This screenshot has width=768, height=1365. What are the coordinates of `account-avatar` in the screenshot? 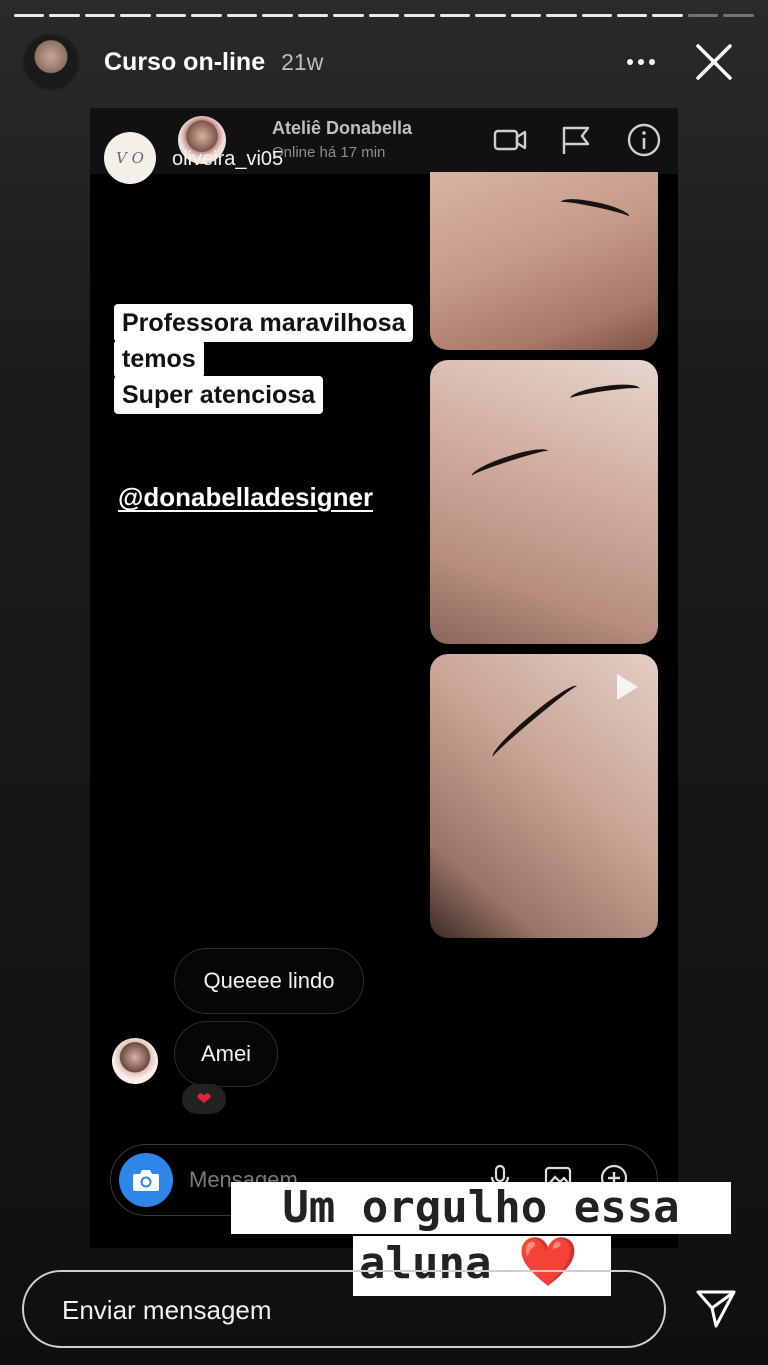 It's located at (51, 62).